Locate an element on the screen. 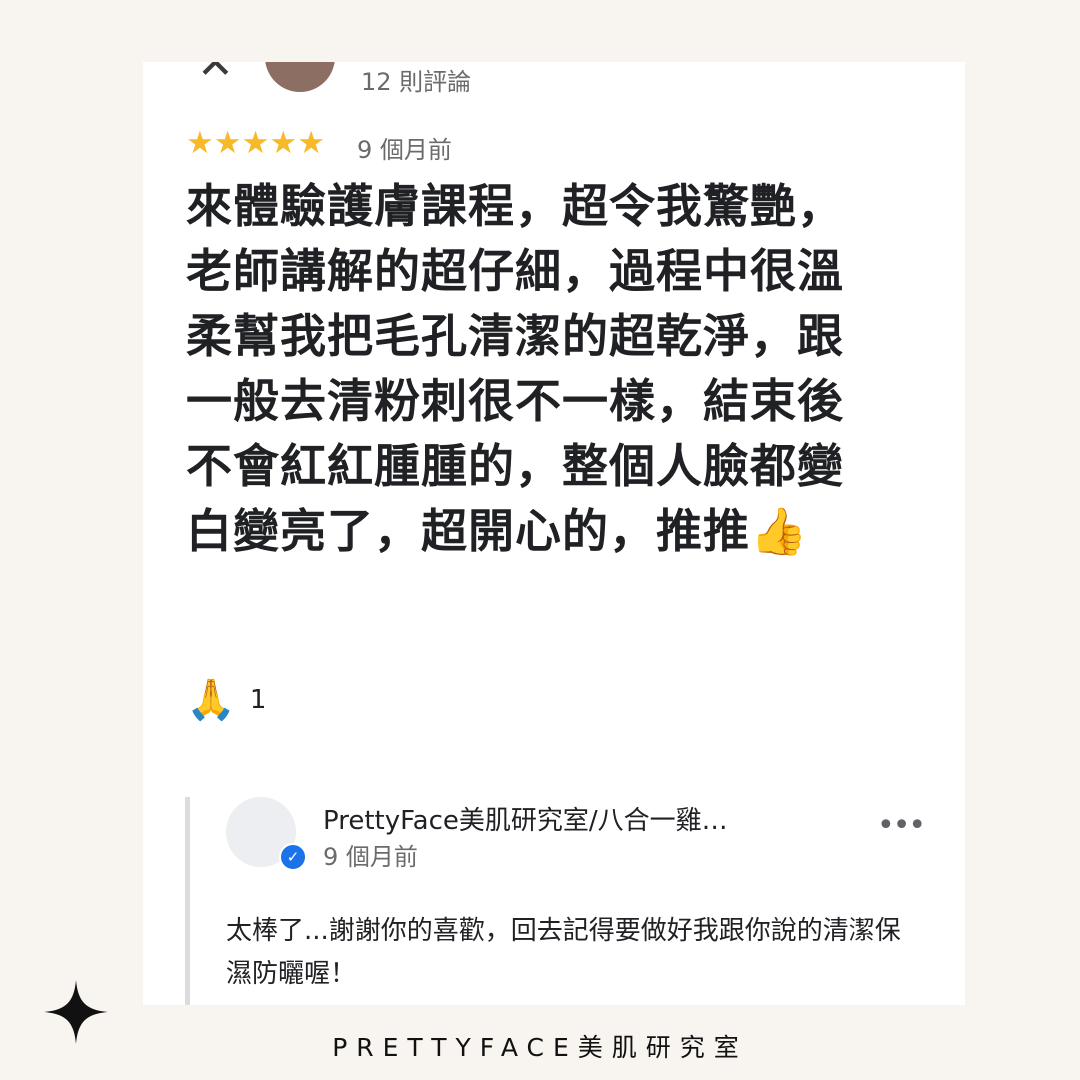 This screenshot has width=1080, height=1080. star-rating: ★ ★ ★ ★ ★ is located at coordinates (255, 143).